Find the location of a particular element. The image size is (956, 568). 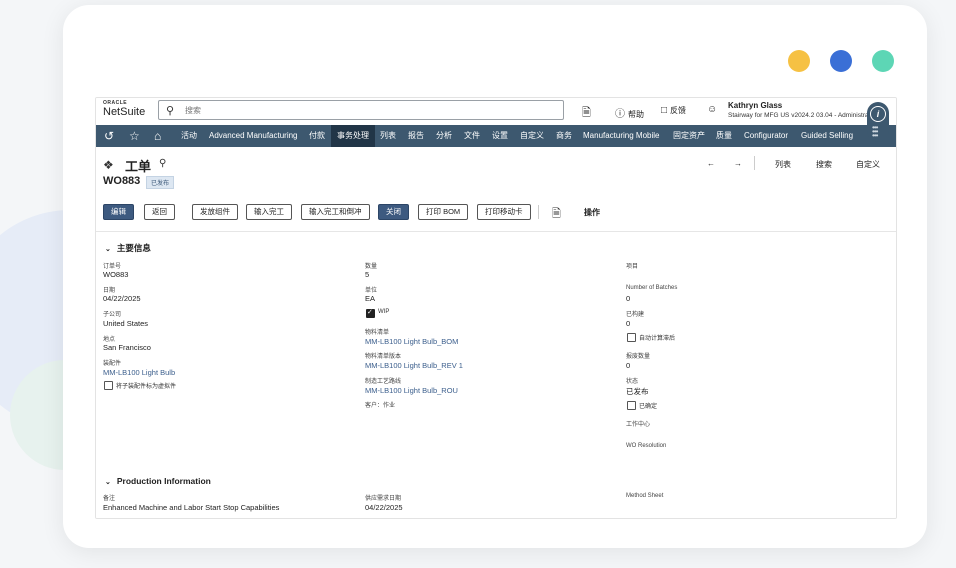

nav-item-advanced-manufacturing: Advanced Manufacturing is located at coordinates (253, 136).